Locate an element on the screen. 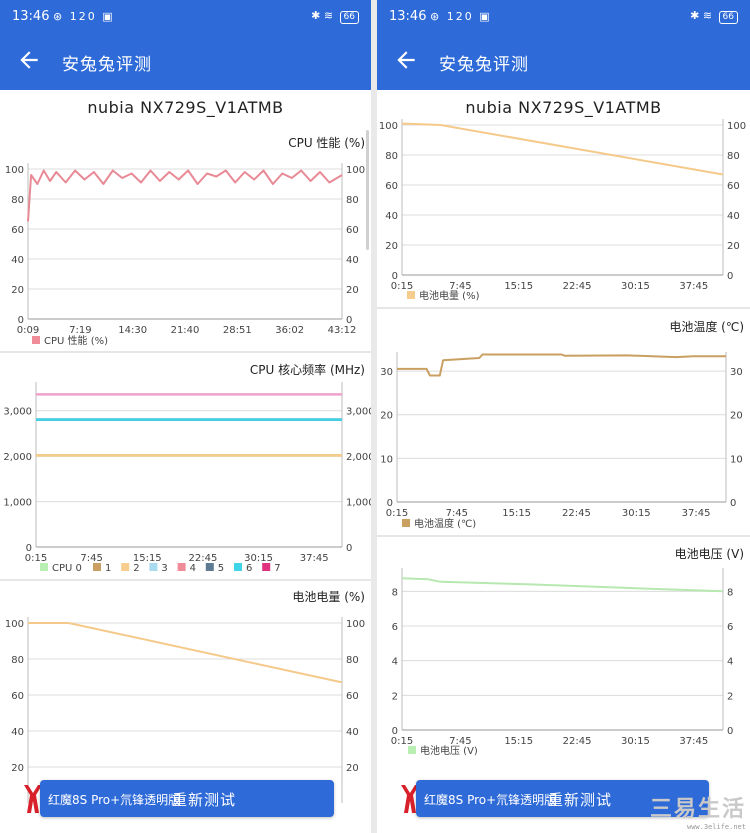 This screenshot has height=833, width=750. retest-button: 红魔8S Pro+氘锋透明版 重新测试 is located at coordinates (187, 798).